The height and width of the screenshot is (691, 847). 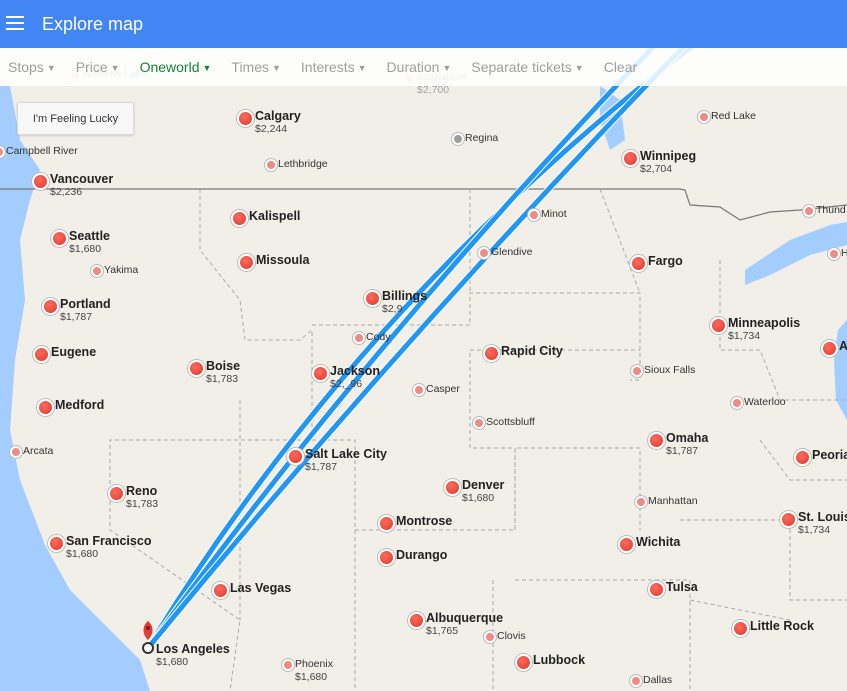 I want to click on city-name: Salt Lake City, so click(x=346, y=454).